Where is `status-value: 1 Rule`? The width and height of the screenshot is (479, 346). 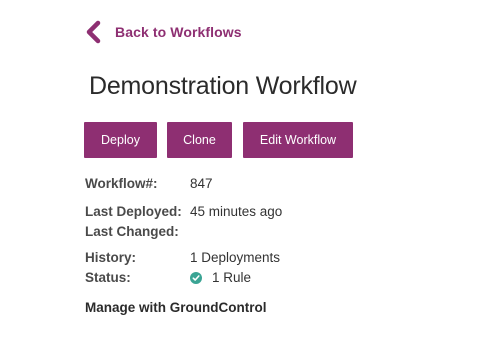
status-value: 1 Rule is located at coordinates (220, 277).